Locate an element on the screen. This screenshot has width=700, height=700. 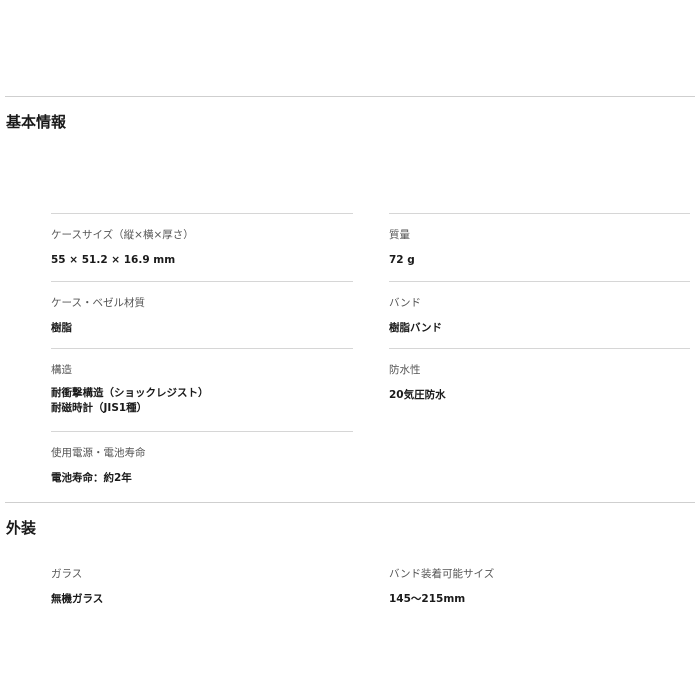
spec-value: 電池寿命：約2年 is located at coordinates (91, 478).